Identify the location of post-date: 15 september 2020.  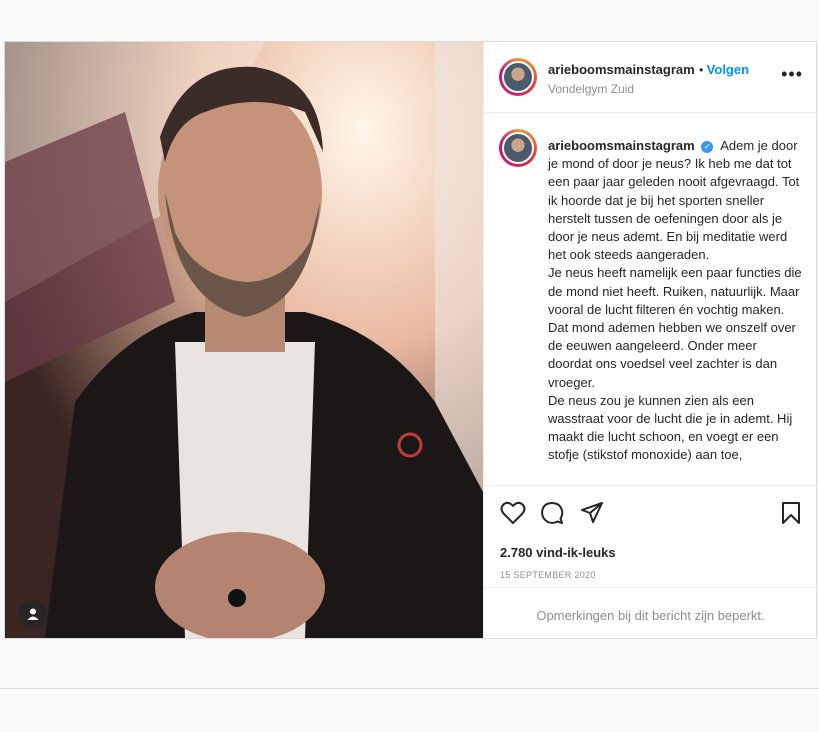
(548, 575).